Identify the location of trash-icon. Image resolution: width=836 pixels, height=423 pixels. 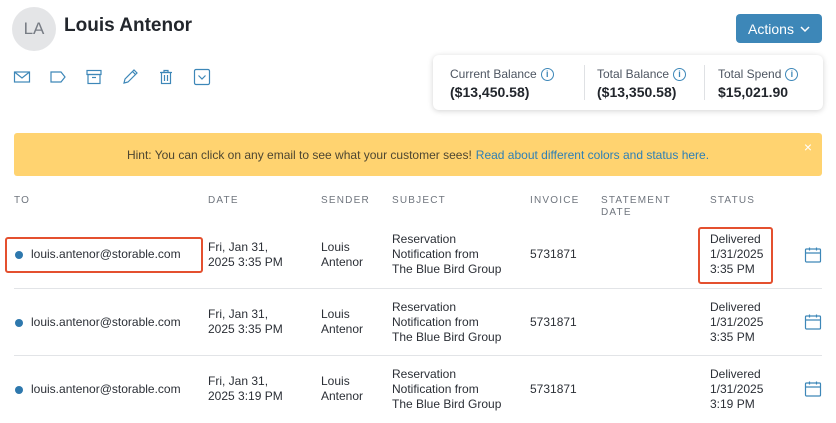
(166, 77).